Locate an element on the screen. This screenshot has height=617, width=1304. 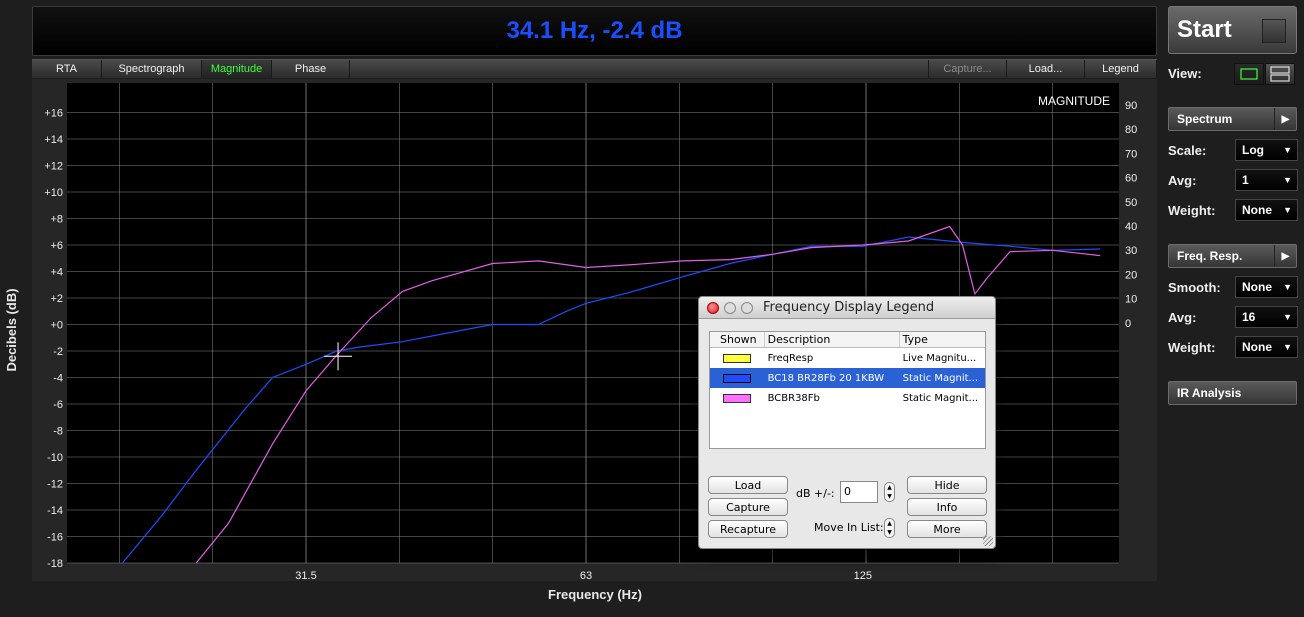
y-tick-label: +12 is located at coordinates (53, 167).